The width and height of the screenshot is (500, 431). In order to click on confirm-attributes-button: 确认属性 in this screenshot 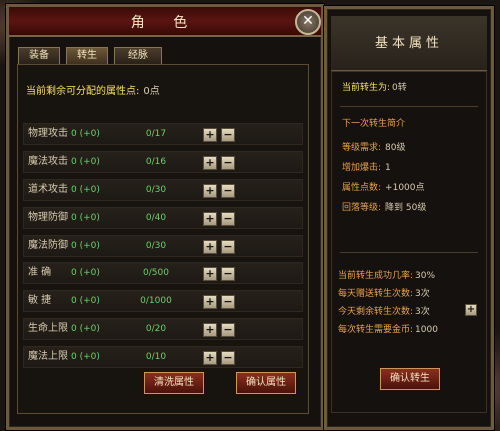, I will do `click(266, 383)`.